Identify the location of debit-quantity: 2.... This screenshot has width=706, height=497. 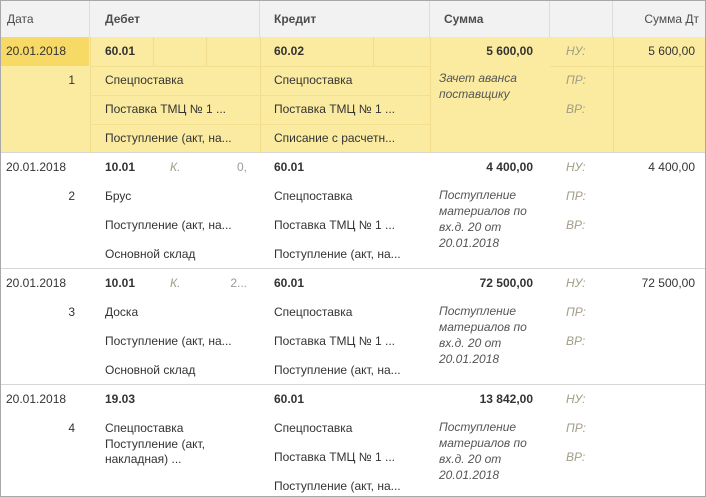
(238, 283).